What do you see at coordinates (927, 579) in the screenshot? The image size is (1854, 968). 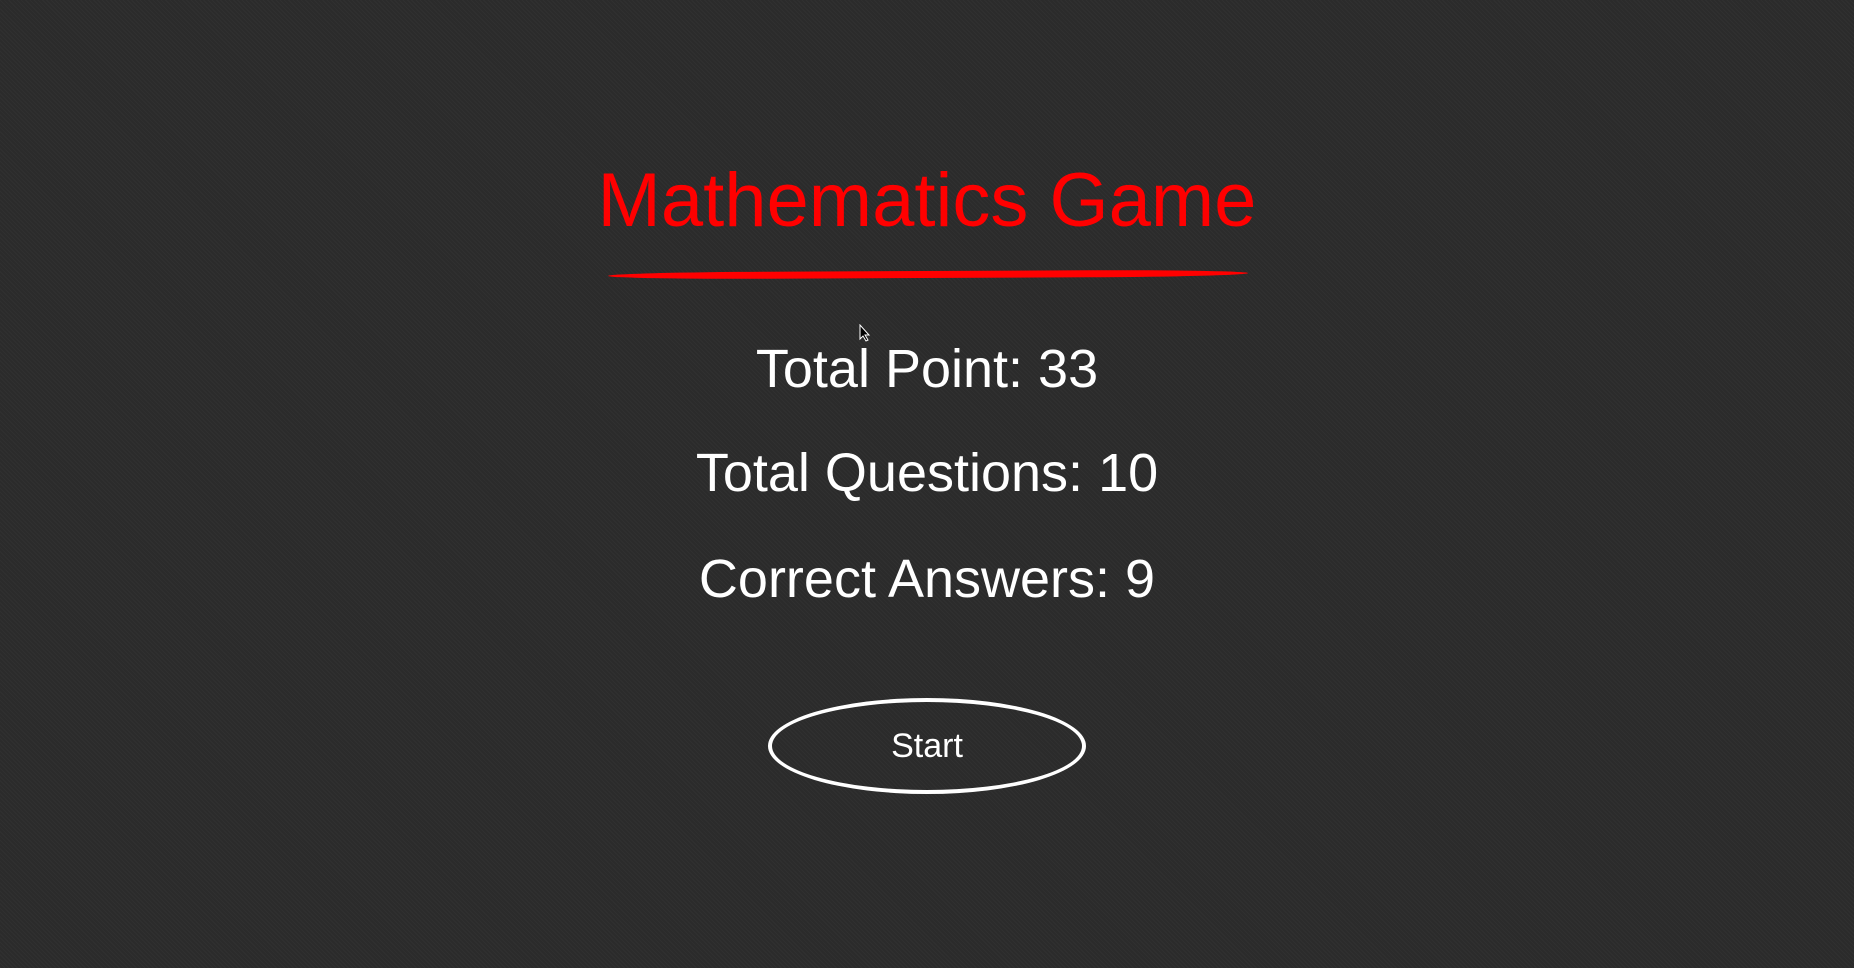 I see `correct-answers: Correct Answers: 9` at bounding box center [927, 579].